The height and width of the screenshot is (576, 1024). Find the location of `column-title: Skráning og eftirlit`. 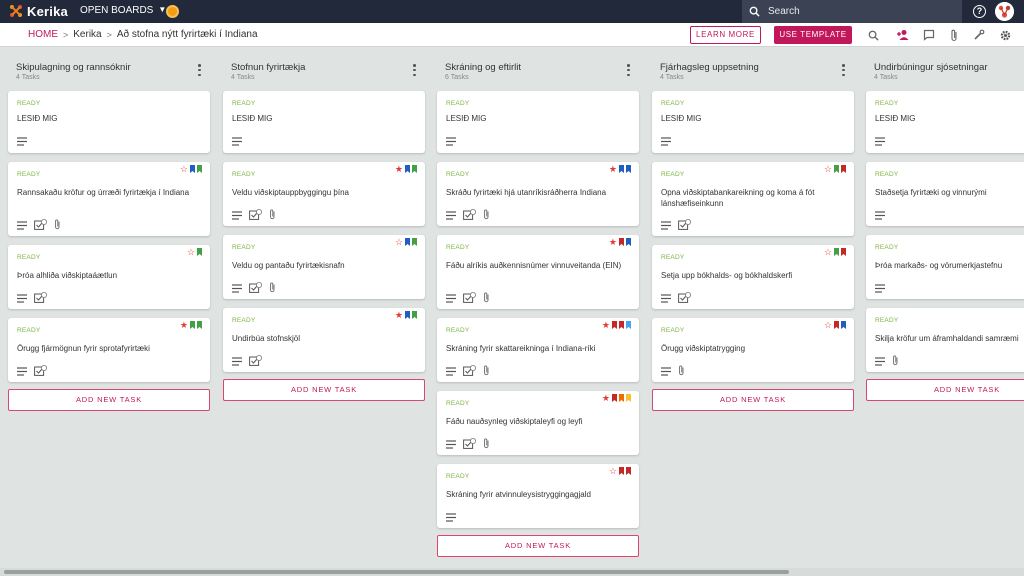

column-title: Skráning og eftirlit is located at coordinates (538, 67).